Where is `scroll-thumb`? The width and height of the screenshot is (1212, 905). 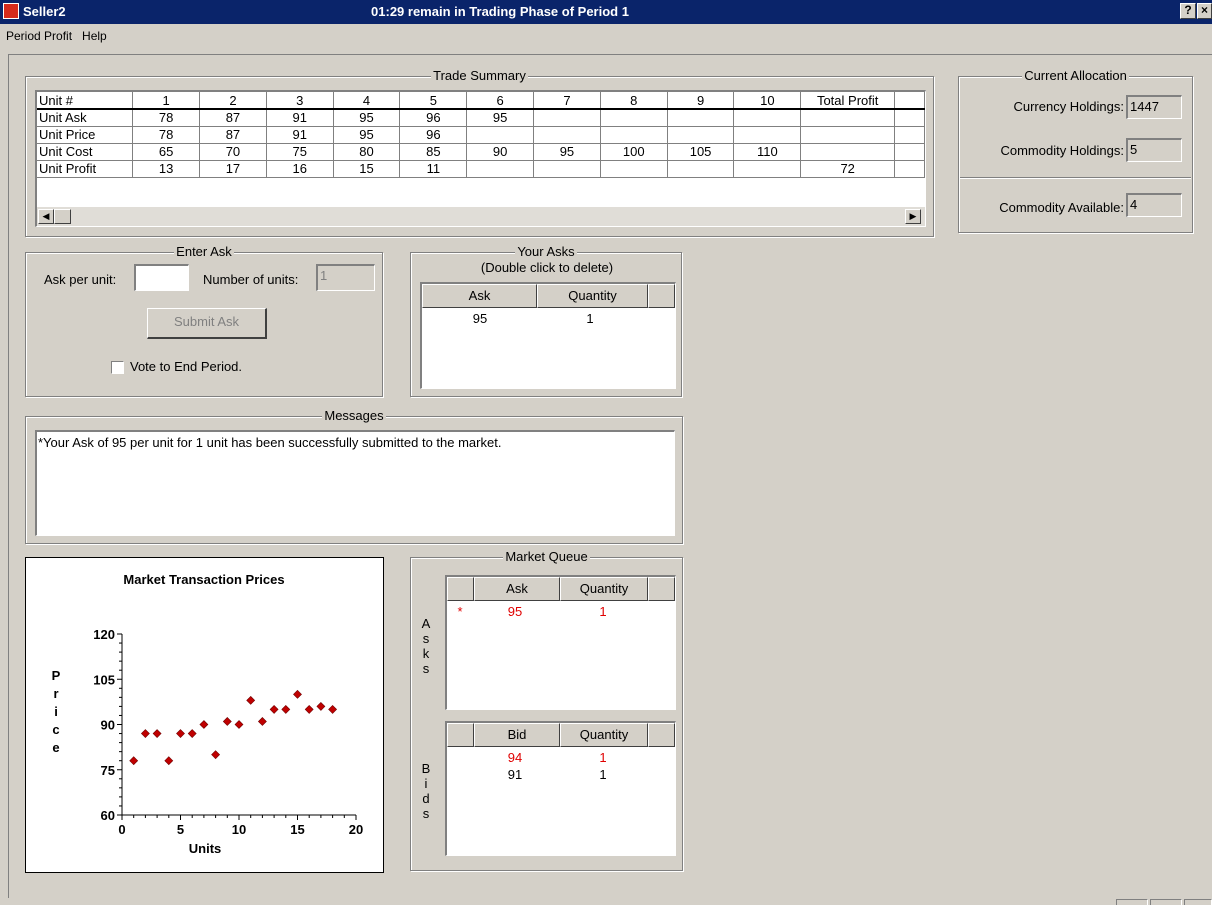 scroll-thumb is located at coordinates (62, 216).